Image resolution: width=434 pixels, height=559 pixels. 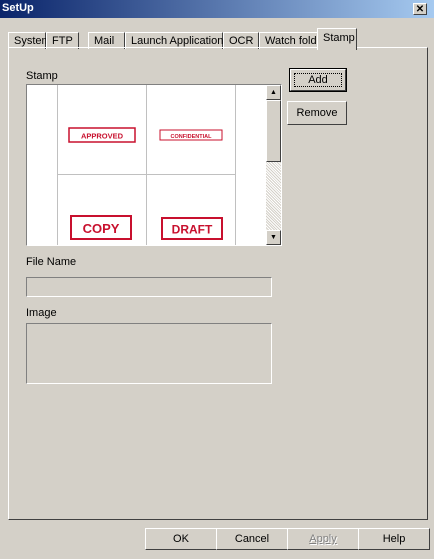 I want to click on stamp-copy-text: COPY, so click(x=101, y=228).